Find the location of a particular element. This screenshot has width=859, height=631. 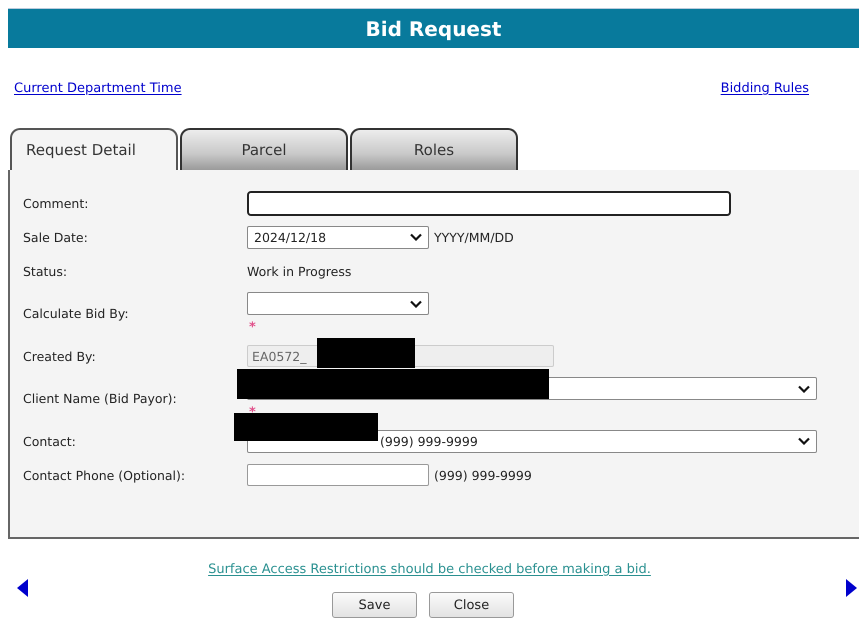

field-label: Comment: is located at coordinates (56, 203).